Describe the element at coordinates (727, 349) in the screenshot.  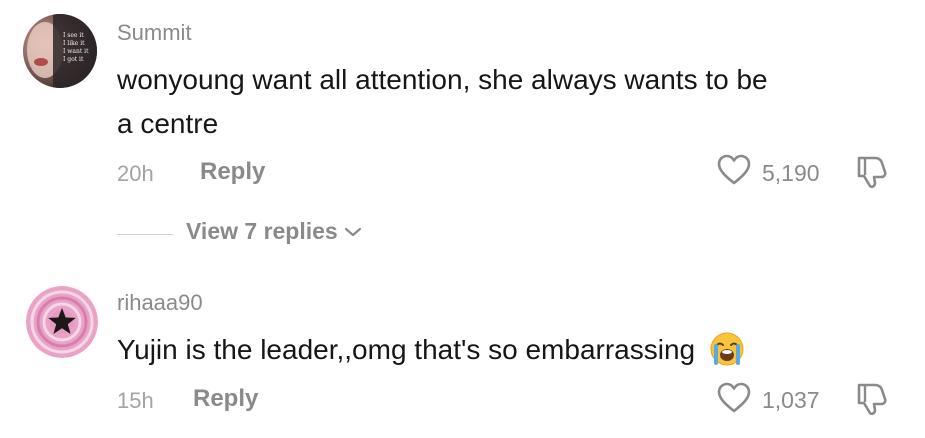
I see `loudly-crying-face-emoji` at that location.